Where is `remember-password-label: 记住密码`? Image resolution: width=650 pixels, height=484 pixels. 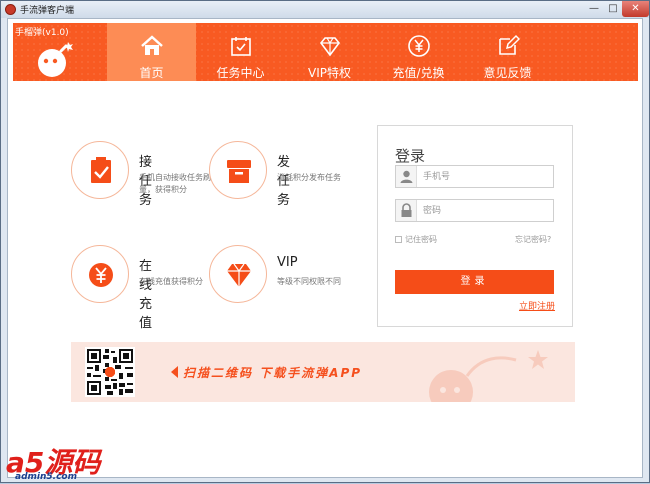 remember-password-label: 记住密码 is located at coordinates (421, 239).